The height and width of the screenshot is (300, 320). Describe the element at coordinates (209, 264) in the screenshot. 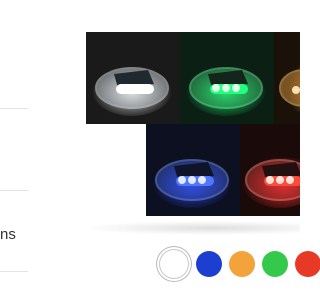

I see `swatch-blue` at that location.